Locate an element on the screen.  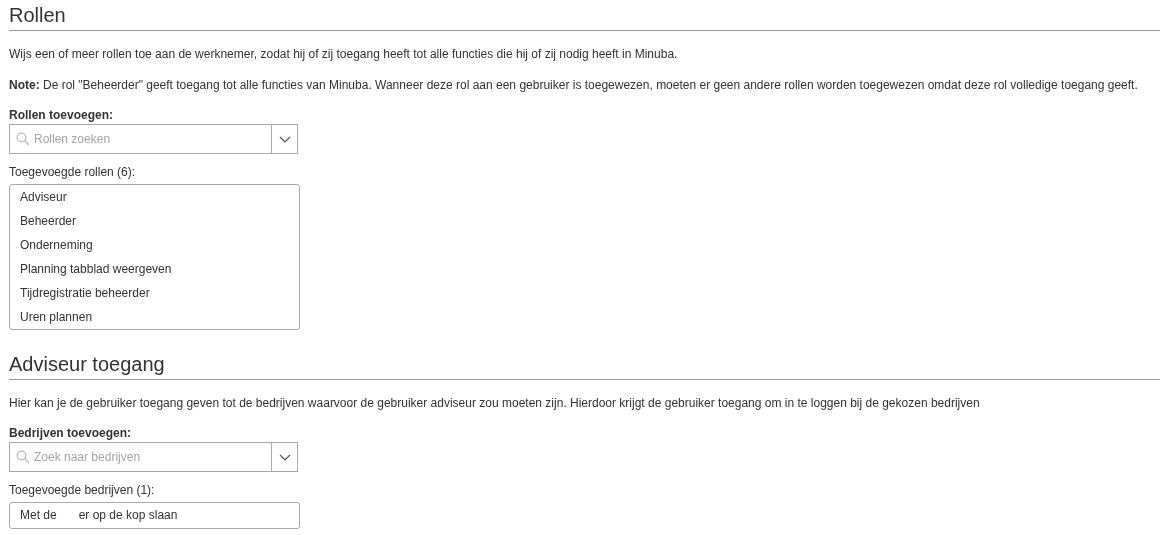
search-field: Rollen zoeken is located at coordinates (152, 139).